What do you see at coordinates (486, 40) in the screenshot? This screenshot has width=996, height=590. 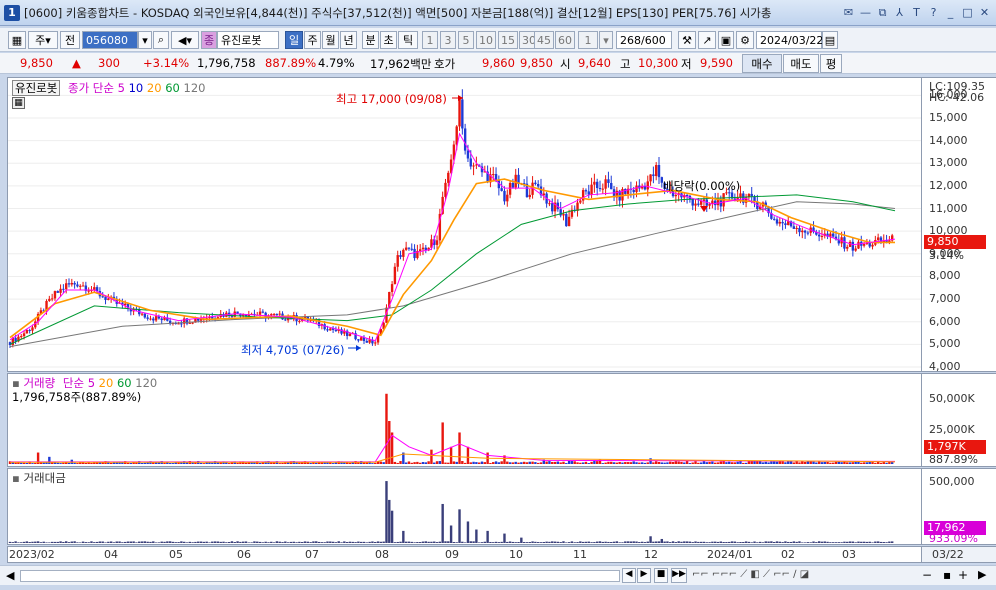 I see `interval-10-button: 10` at bounding box center [486, 40].